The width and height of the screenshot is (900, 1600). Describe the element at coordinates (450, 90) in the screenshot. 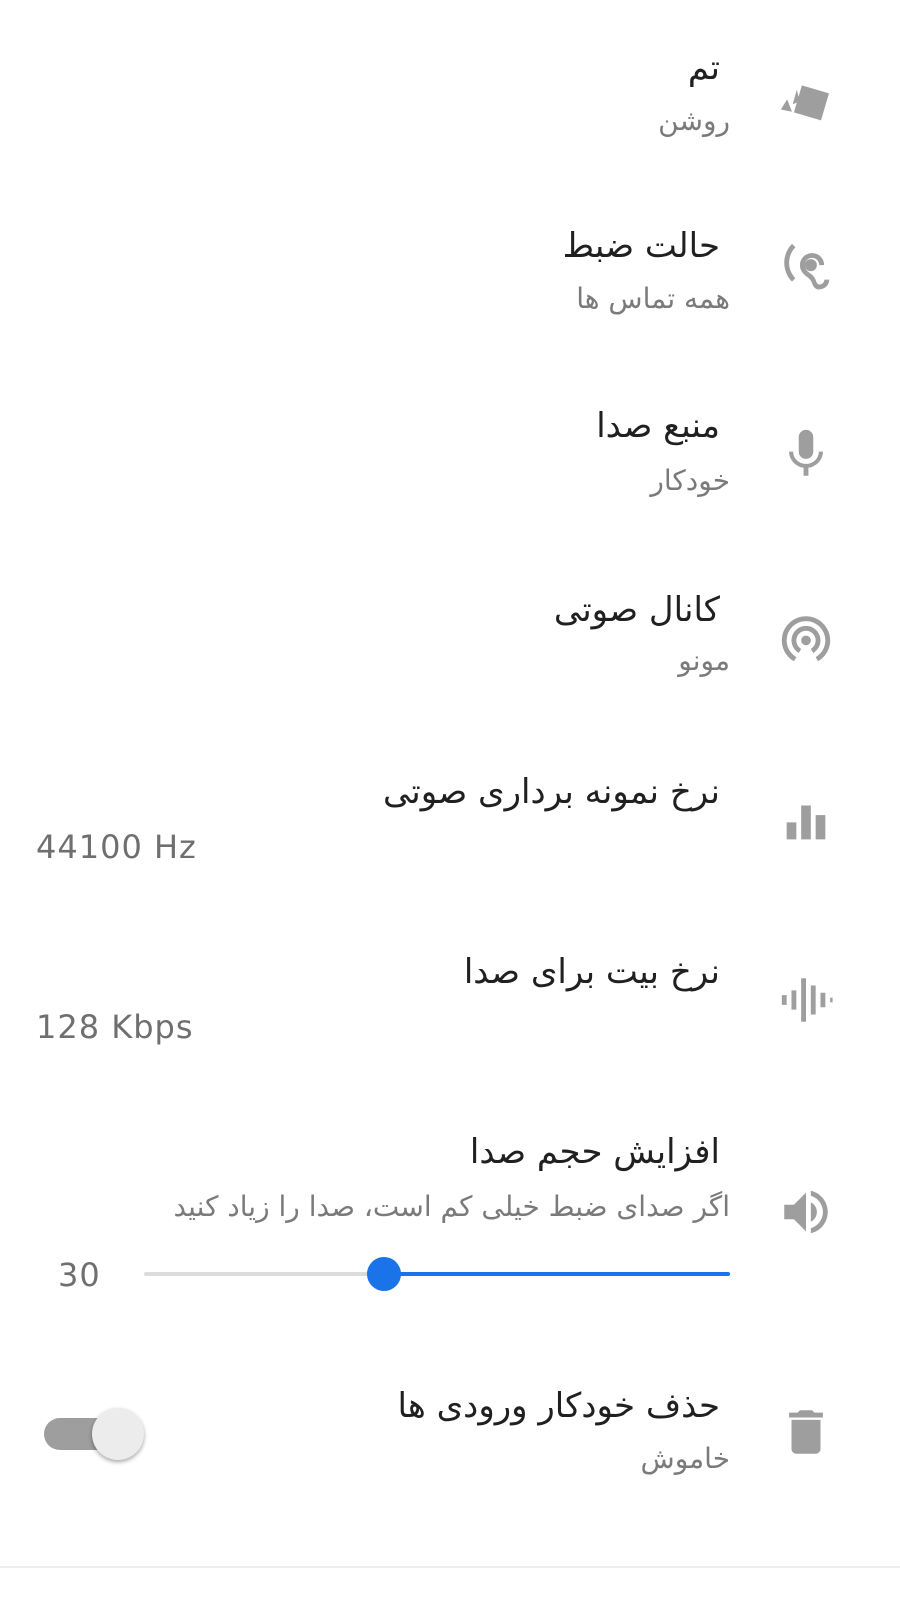

I see `setting-theme: تم روشن` at that location.